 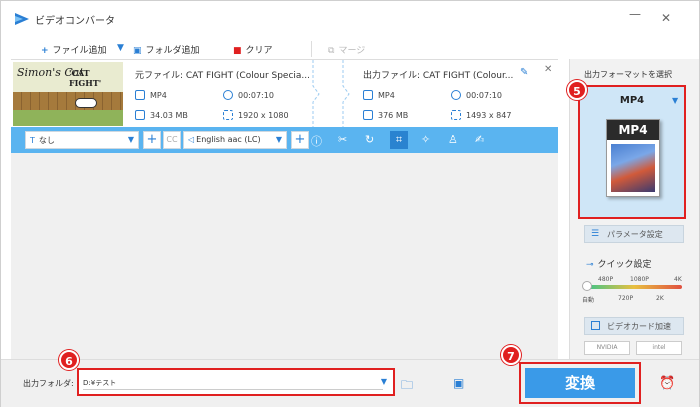 I want to click on thumbnail-grass, so click(x=68, y=118).